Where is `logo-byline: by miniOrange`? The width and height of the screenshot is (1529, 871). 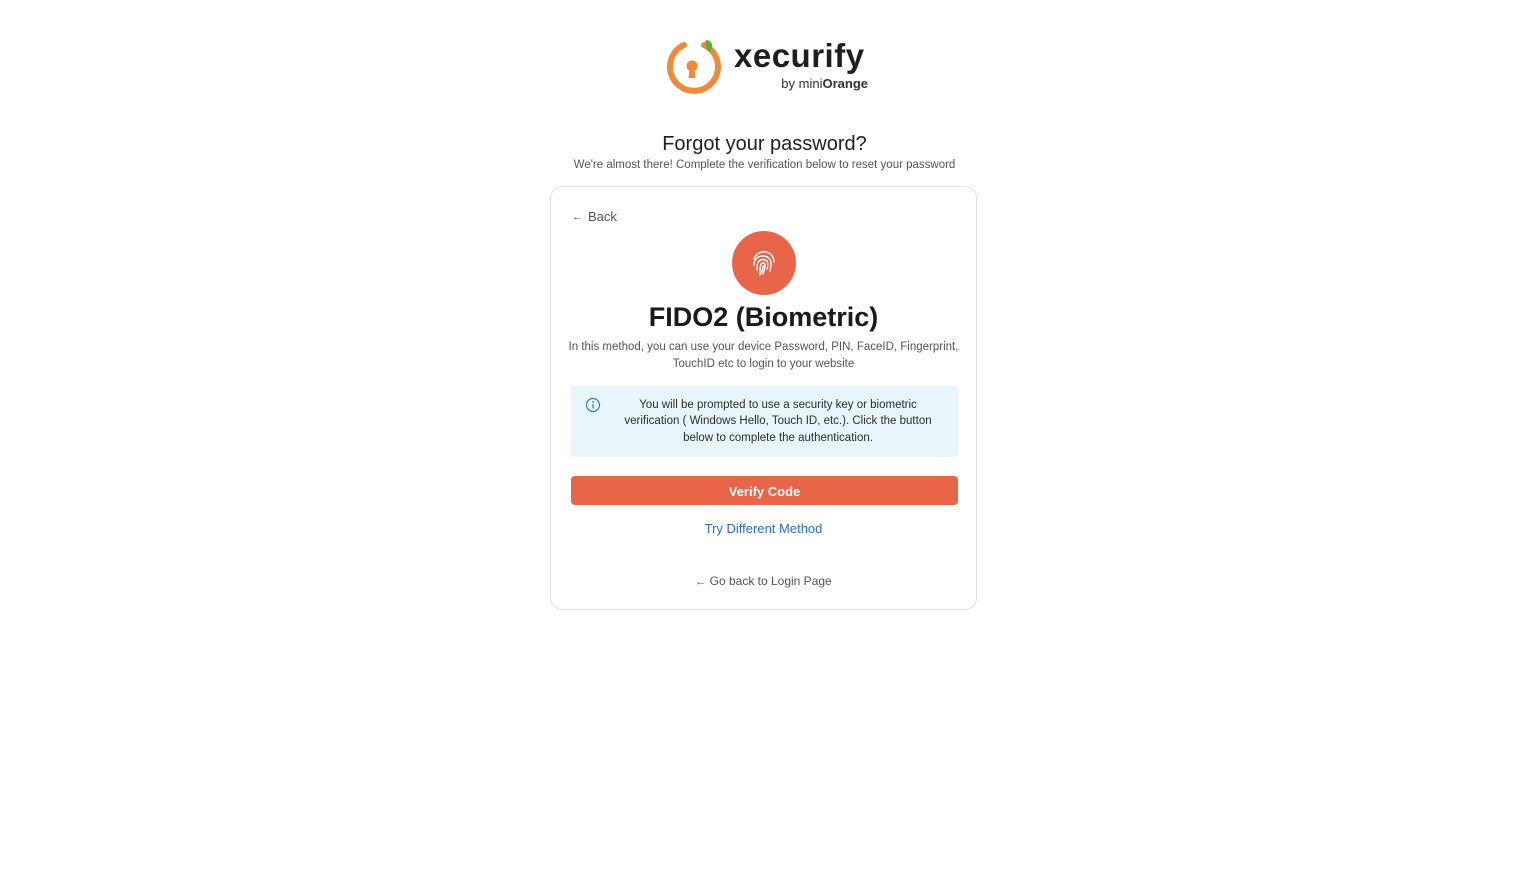 logo-byline: by miniOrange is located at coordinates (824, 84).